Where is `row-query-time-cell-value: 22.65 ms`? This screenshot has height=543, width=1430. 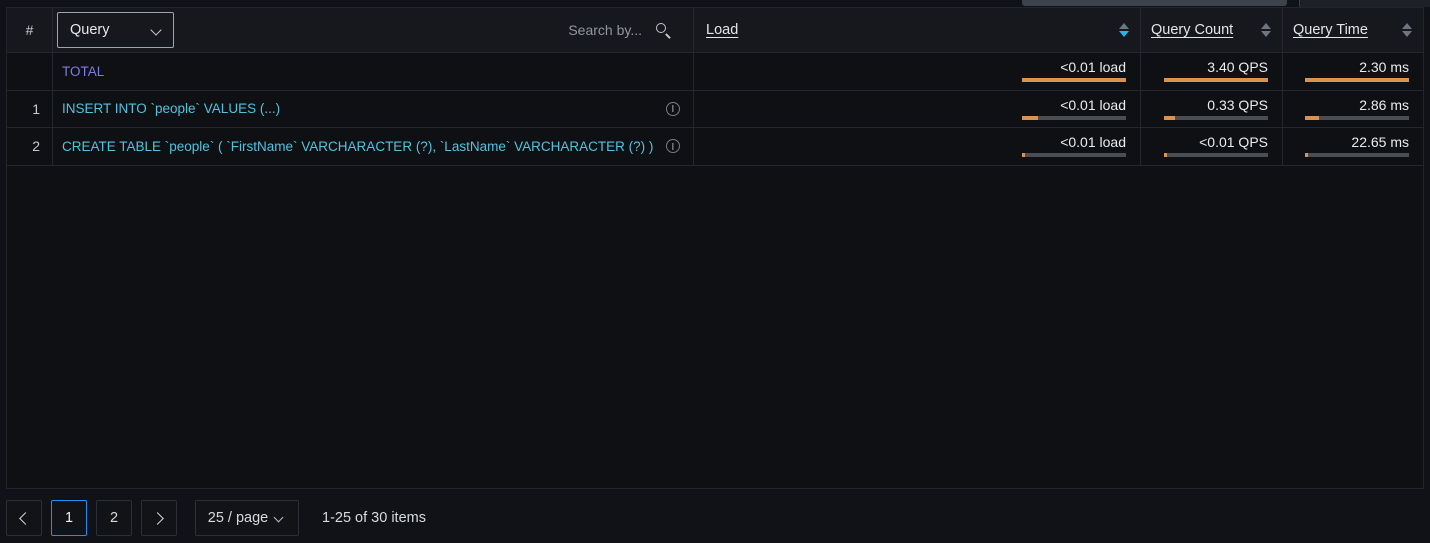
row-query-time-cell-value: 22.65 ms is located at coordinates (1380, 142).